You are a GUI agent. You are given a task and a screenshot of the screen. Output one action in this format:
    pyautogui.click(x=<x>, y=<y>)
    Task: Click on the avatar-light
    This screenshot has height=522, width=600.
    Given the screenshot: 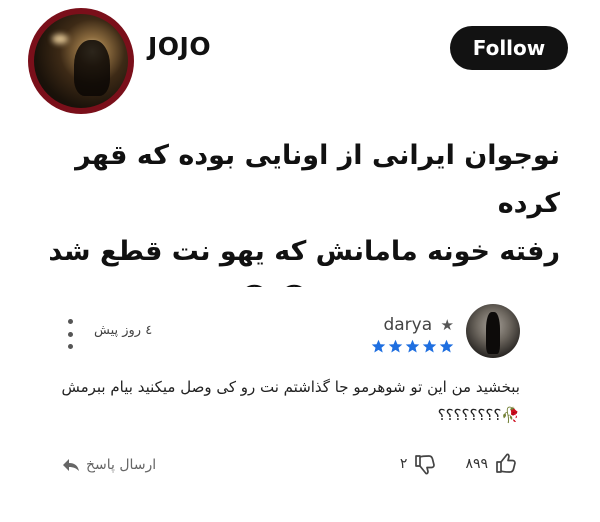 What is the action you would take?
    pyautogui.click(x=60, y=39)
    